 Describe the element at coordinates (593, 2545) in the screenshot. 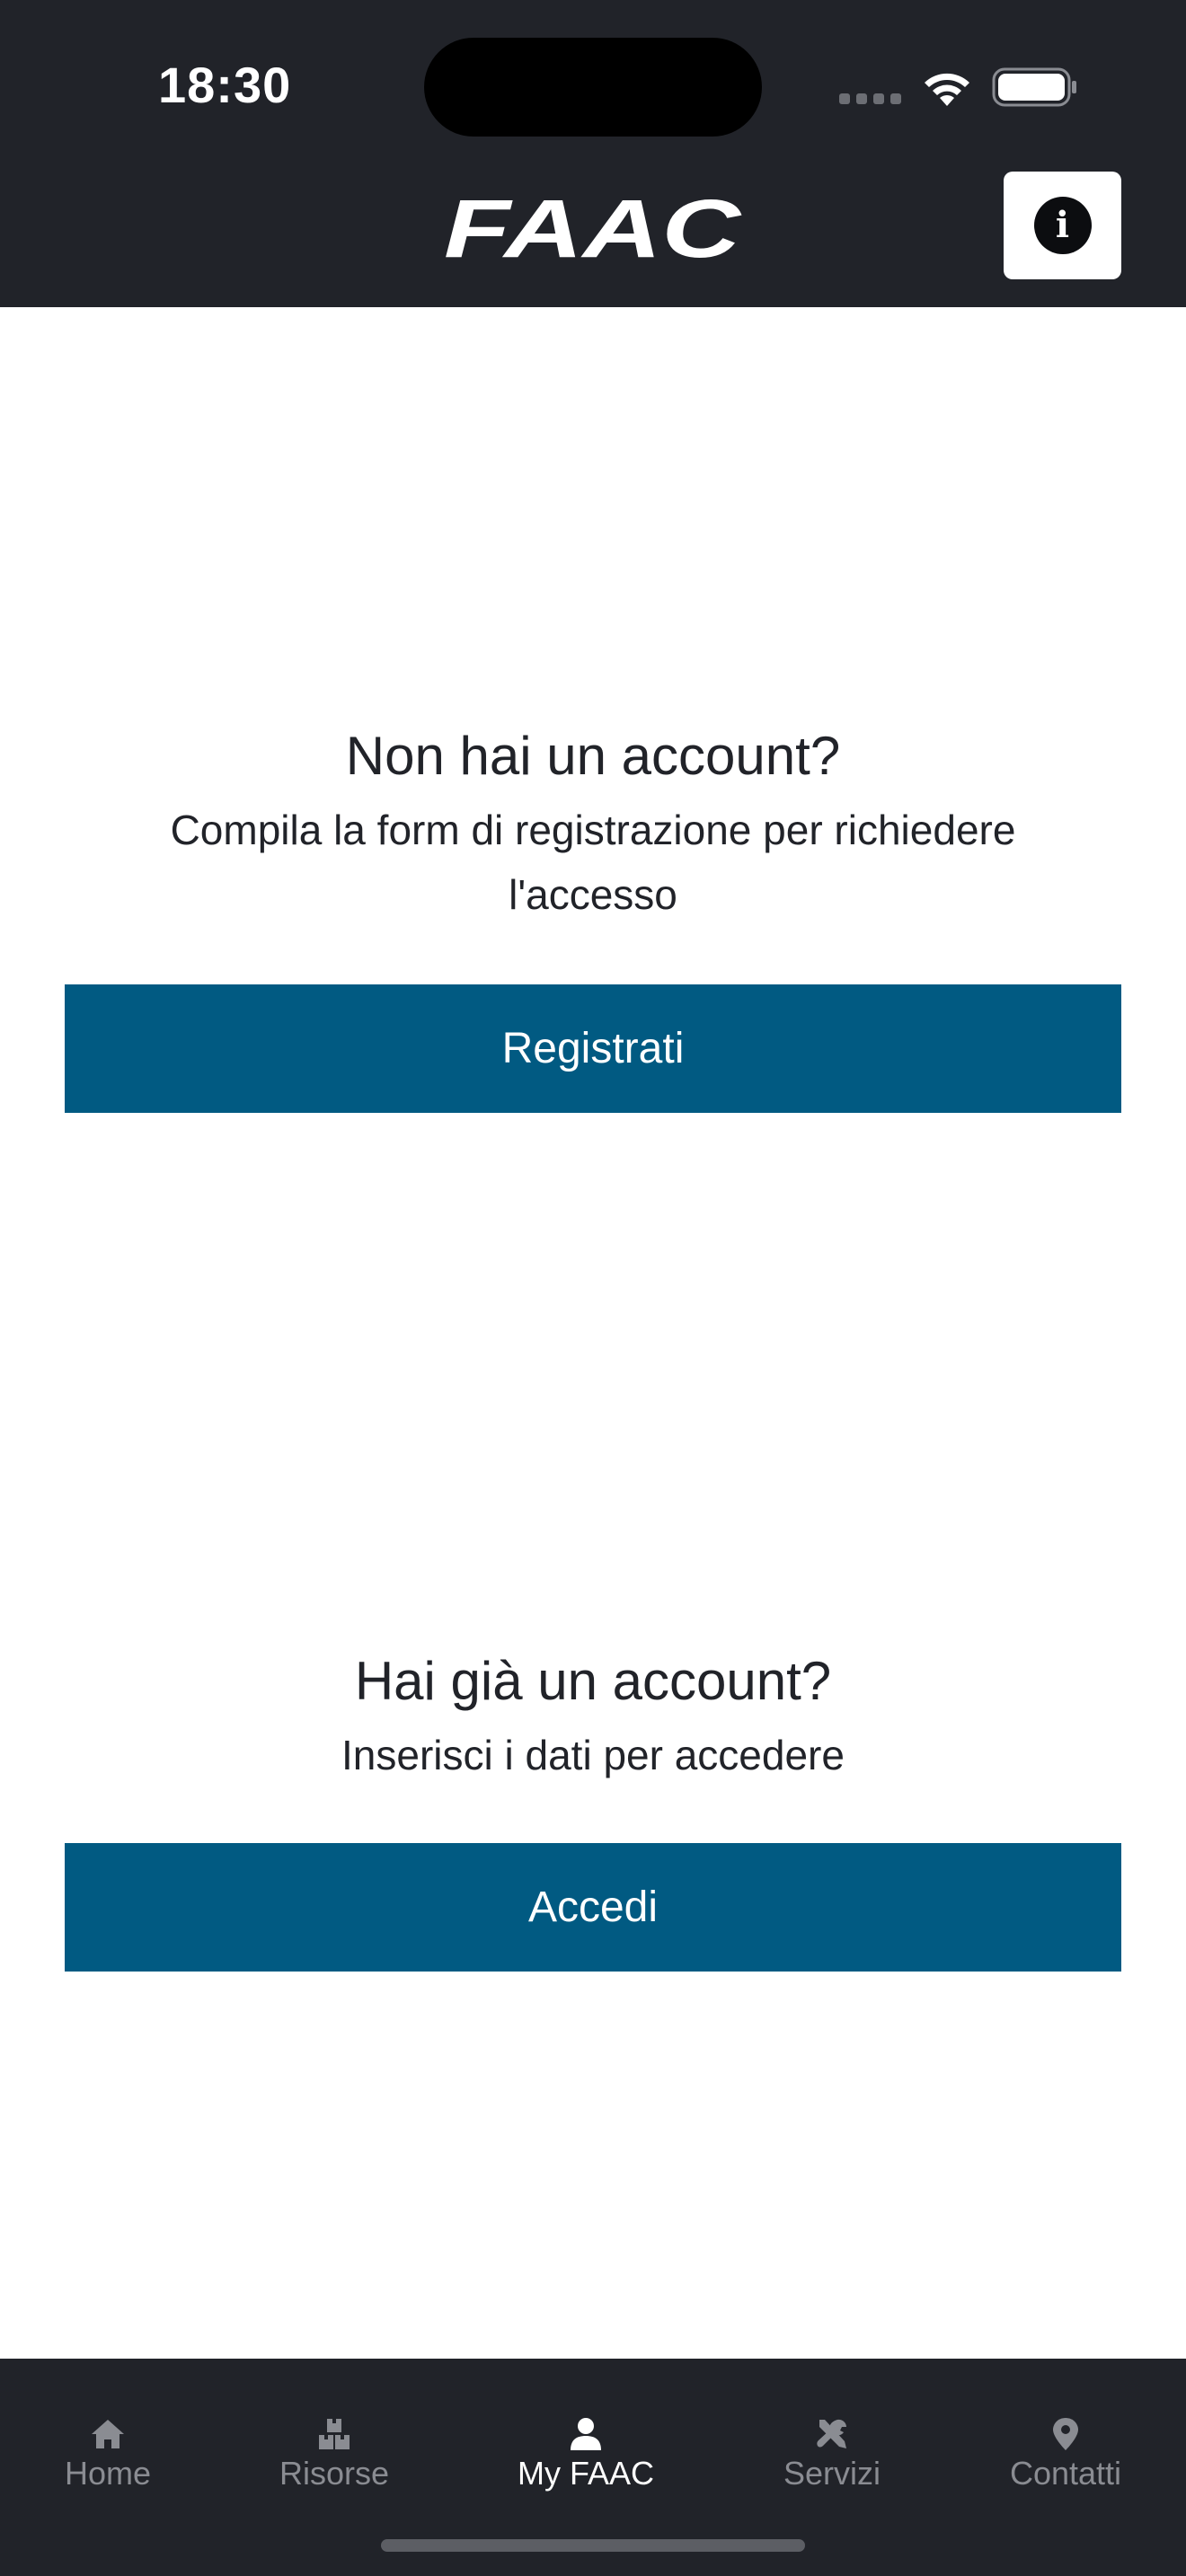

I see `home-indicator` at that location.